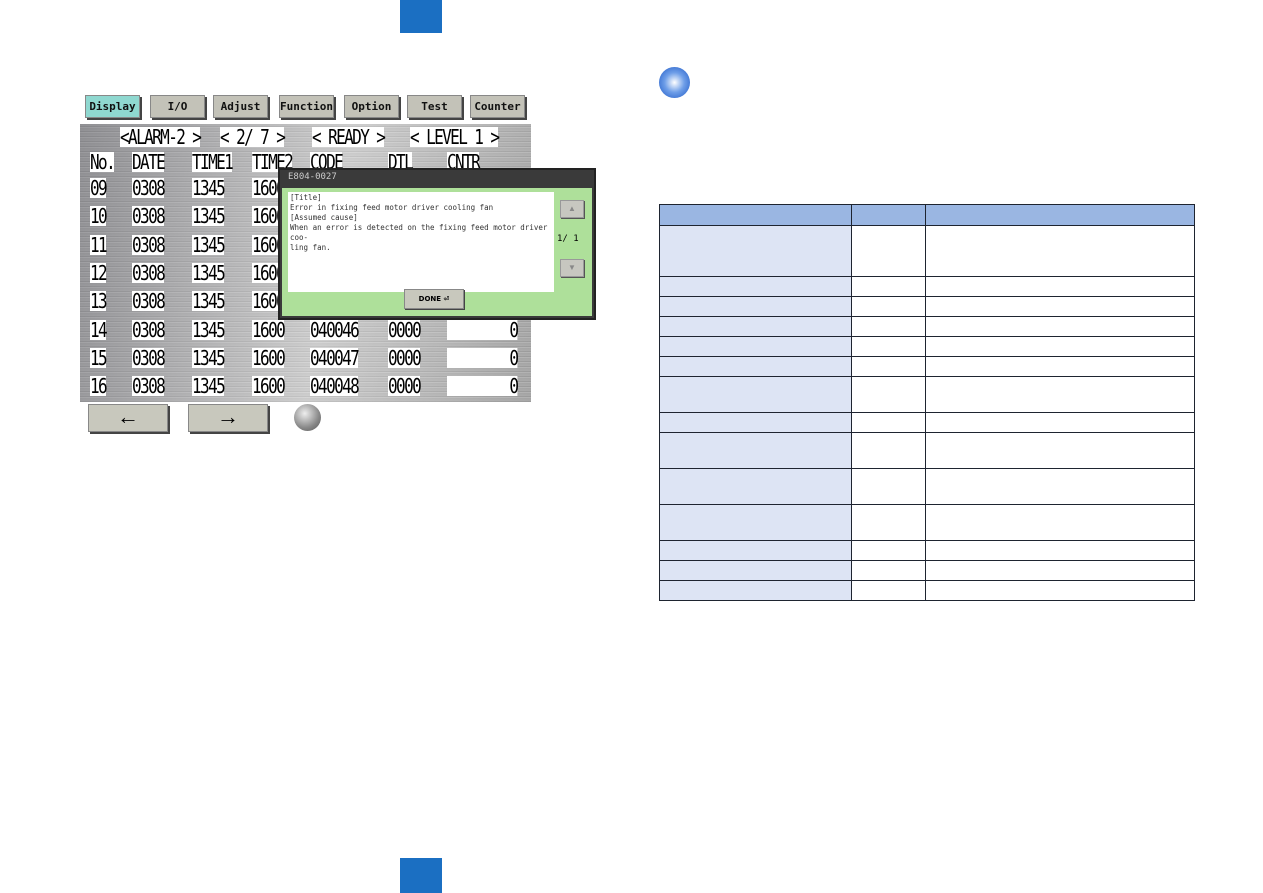  Describe the element at coordinates (349, 137) in the screenshot. I see `state-label: < READY >` at that location.